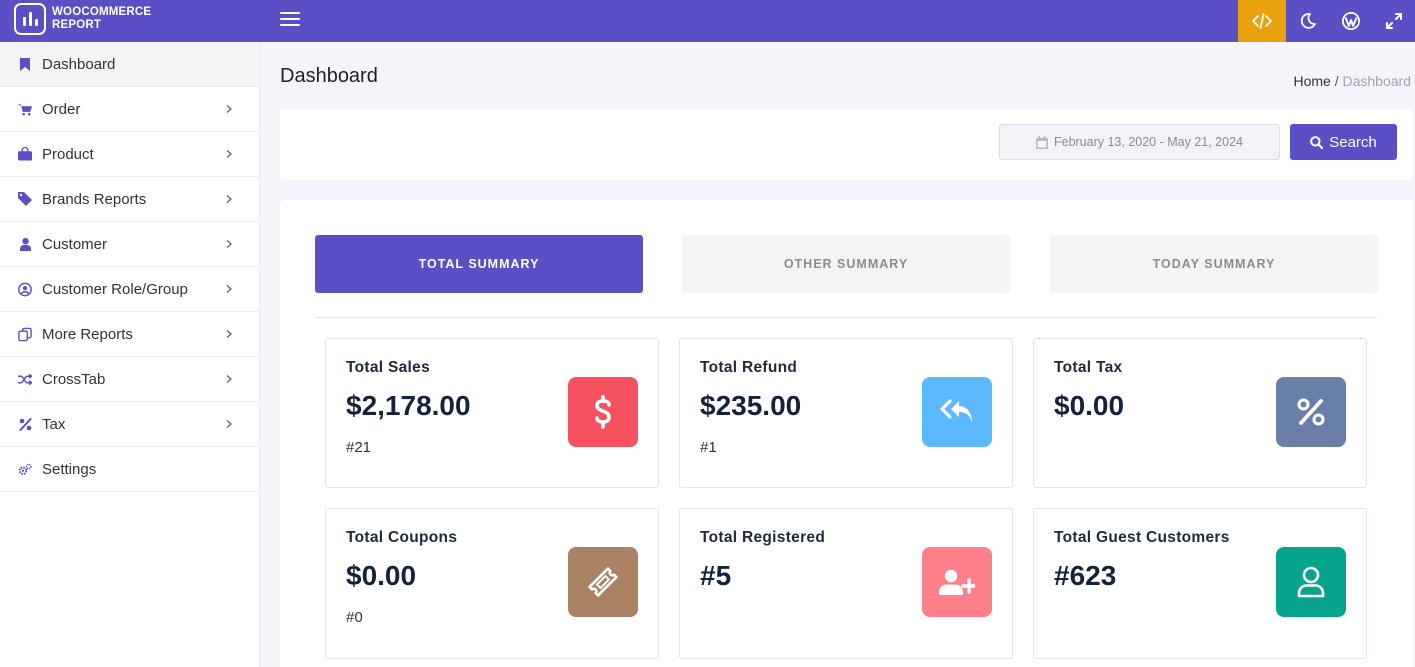 The width and height of the screenshot is (1415, 667). Describe the element at coordinates (1307, 21) in the screenshot. I see `moon-icon` at that location.